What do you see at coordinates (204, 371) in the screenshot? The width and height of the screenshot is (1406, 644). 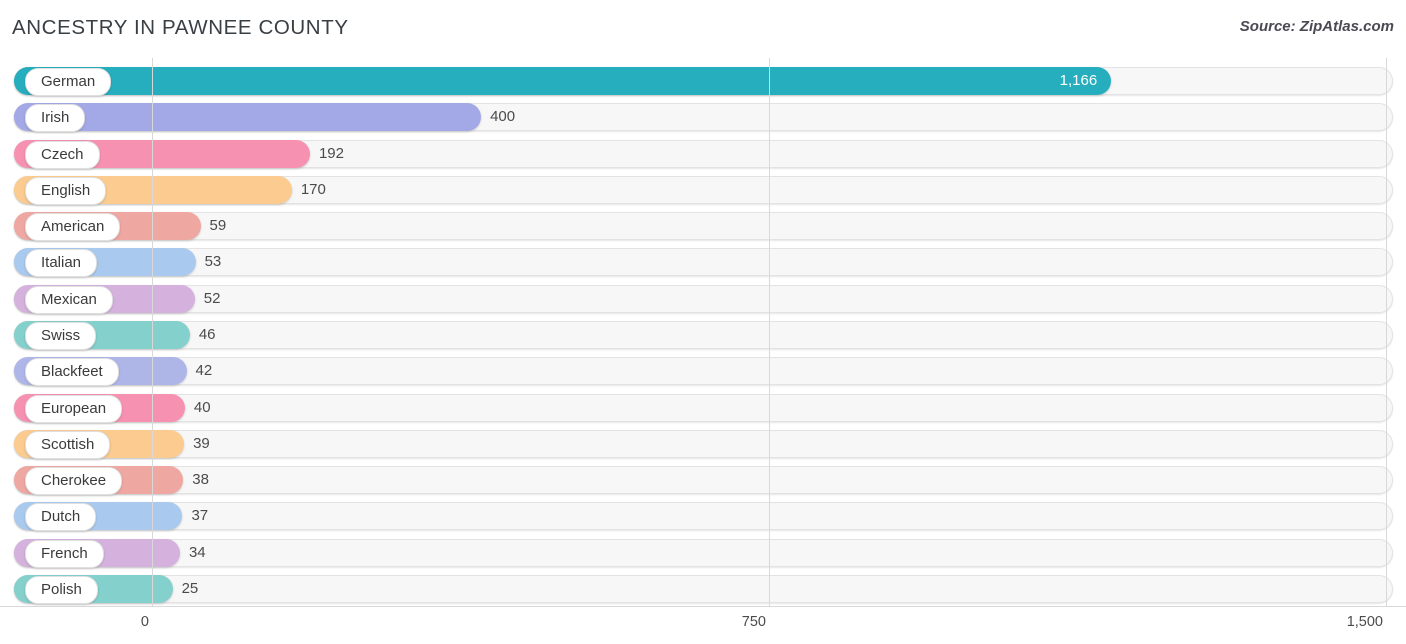 I see `bar-value-label: 42` at bounding box center [204, 371].